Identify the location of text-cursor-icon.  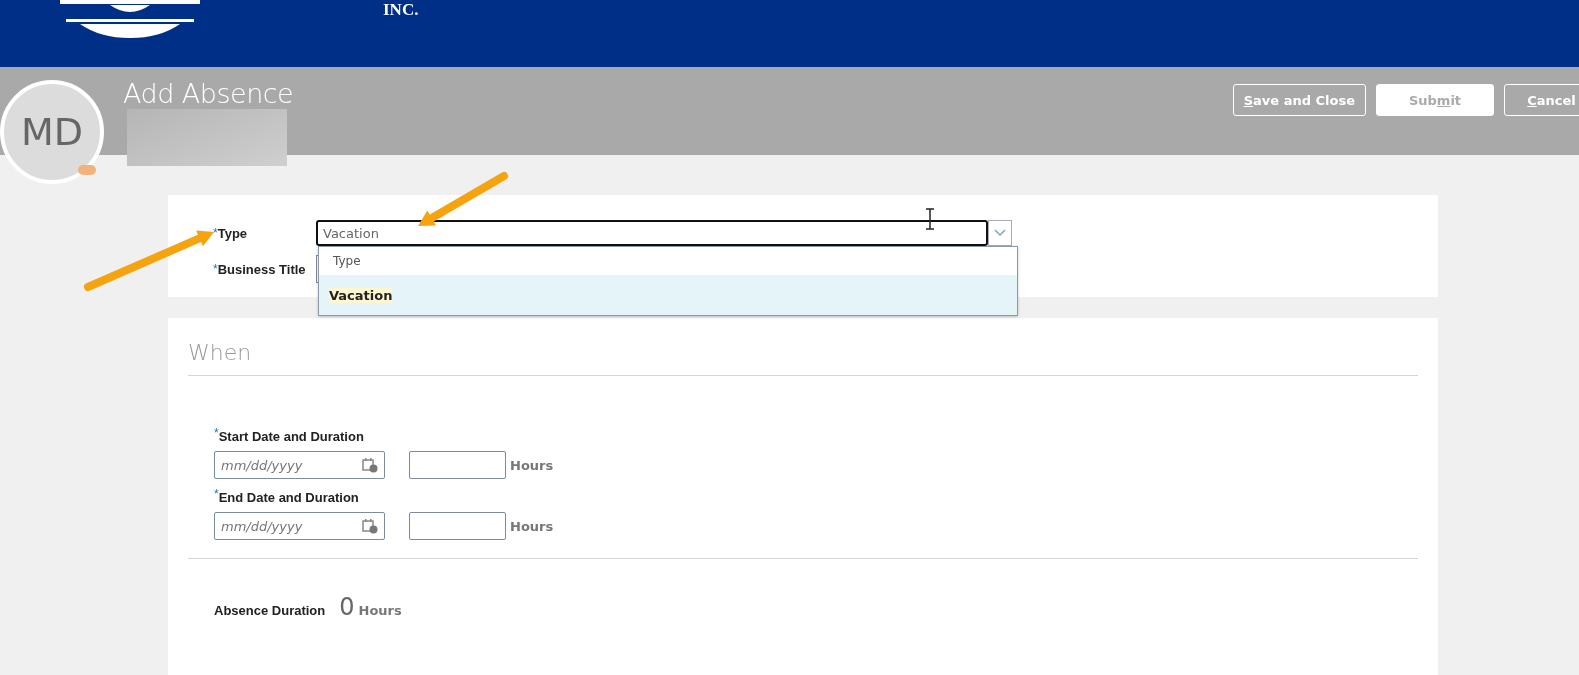
(930, 219).